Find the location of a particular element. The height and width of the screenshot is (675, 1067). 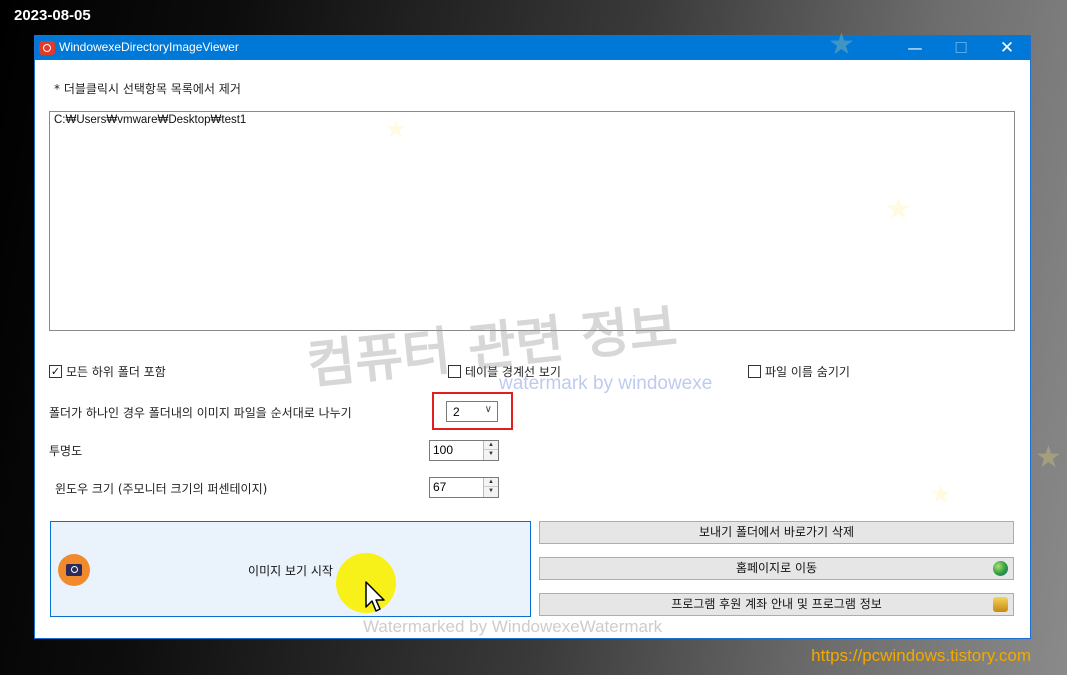

button-label: 프로그램 후원 계좌 안내 및 프로그램 정보 is located at coordinates (776, 604).